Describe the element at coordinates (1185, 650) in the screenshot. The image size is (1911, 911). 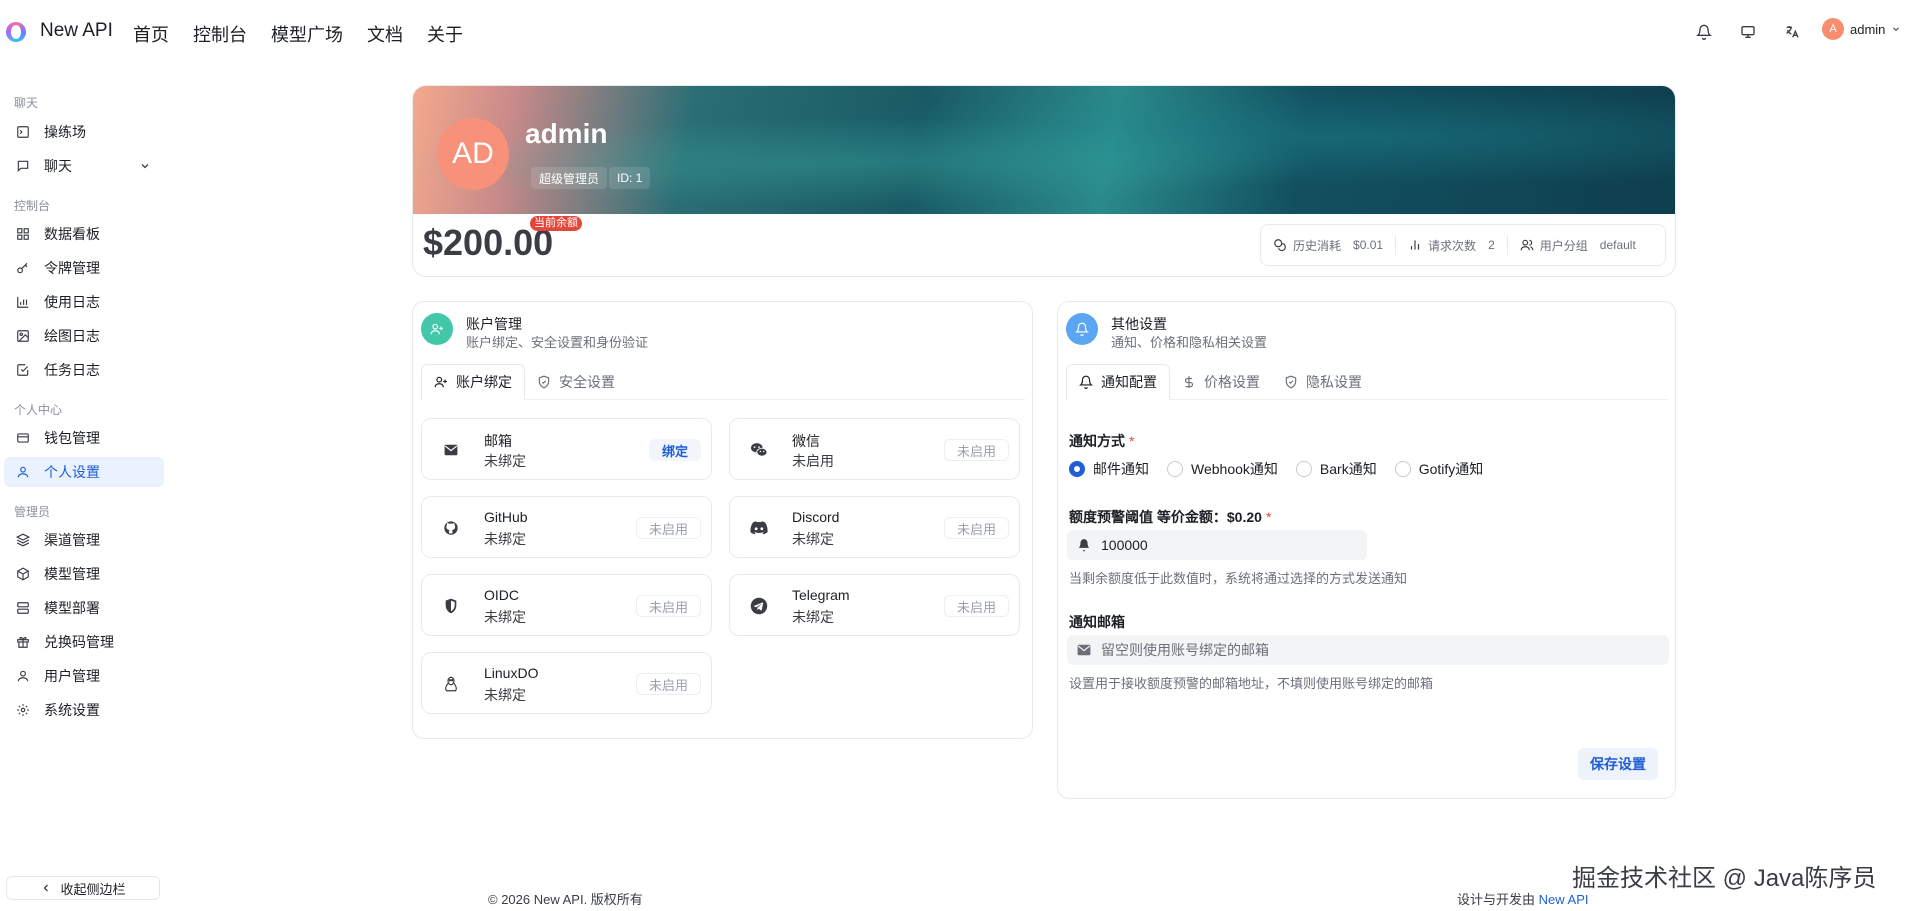
I see `notify-email-placeholder: 留空则使用账号绑定的邮箱` at that location.